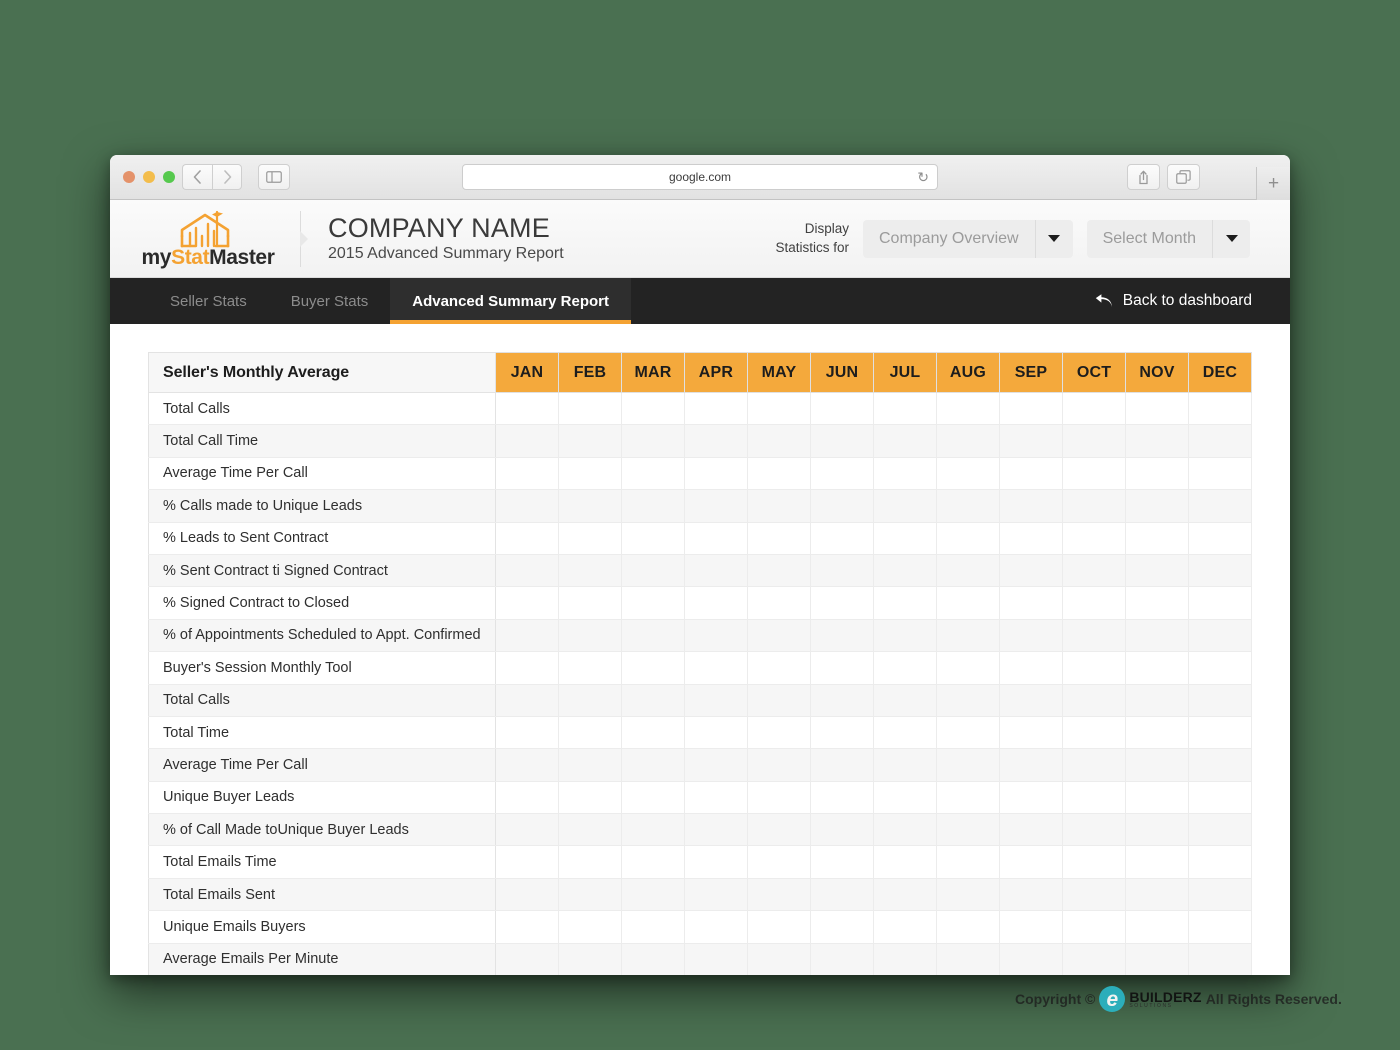 Image resolution: width=1400 pixels, height=1050 pixels. Describe the element at coordinates (149, 177) in the screenshot. I see `minimize-window-button` at that location.